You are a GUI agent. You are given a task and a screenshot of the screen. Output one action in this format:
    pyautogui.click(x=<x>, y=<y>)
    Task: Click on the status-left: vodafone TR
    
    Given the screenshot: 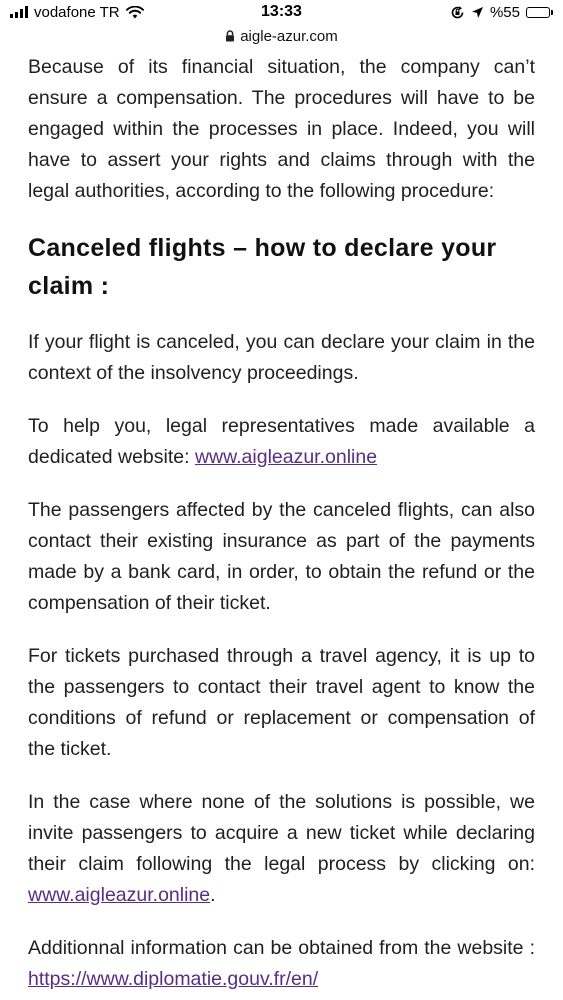 What is the action you would take?
    pyautogui.click(x=77, y=12)
    